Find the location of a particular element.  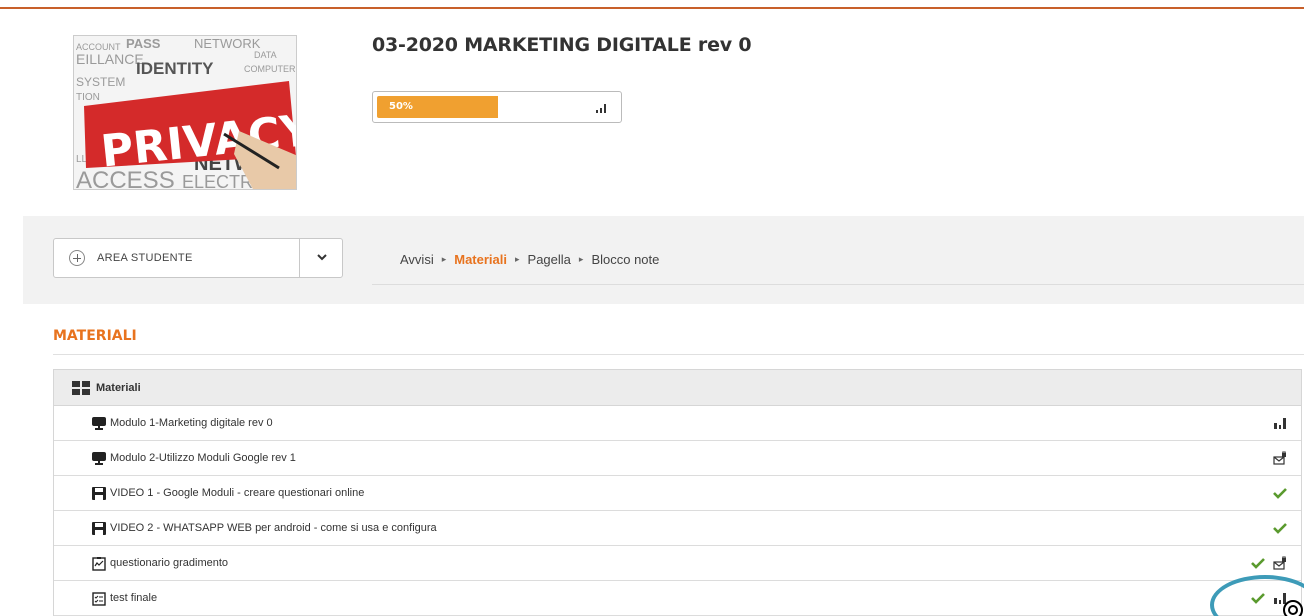

area-select-label: AREA STUDENTE is located at coordinates (145, 258).